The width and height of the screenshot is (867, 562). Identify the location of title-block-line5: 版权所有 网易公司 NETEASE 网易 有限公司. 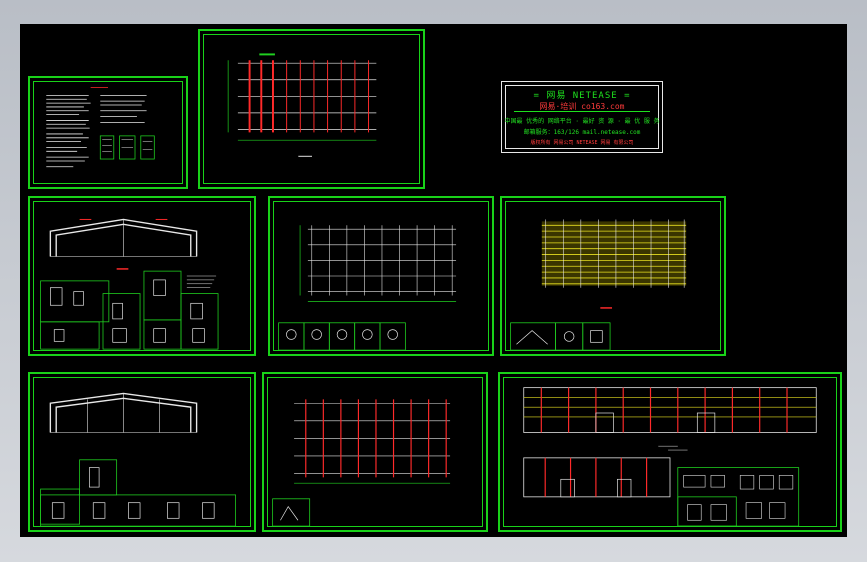
(582, 143).